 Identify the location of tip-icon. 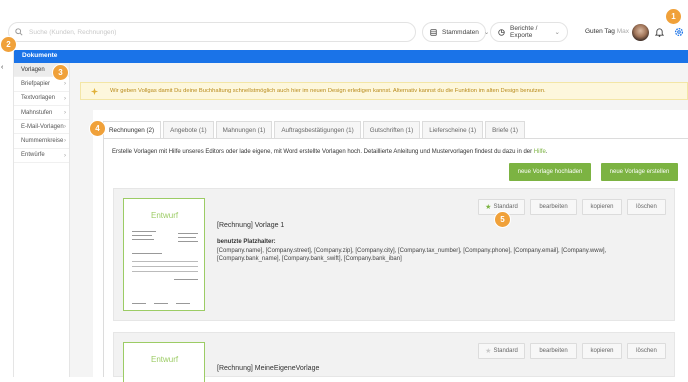
(94, 91).